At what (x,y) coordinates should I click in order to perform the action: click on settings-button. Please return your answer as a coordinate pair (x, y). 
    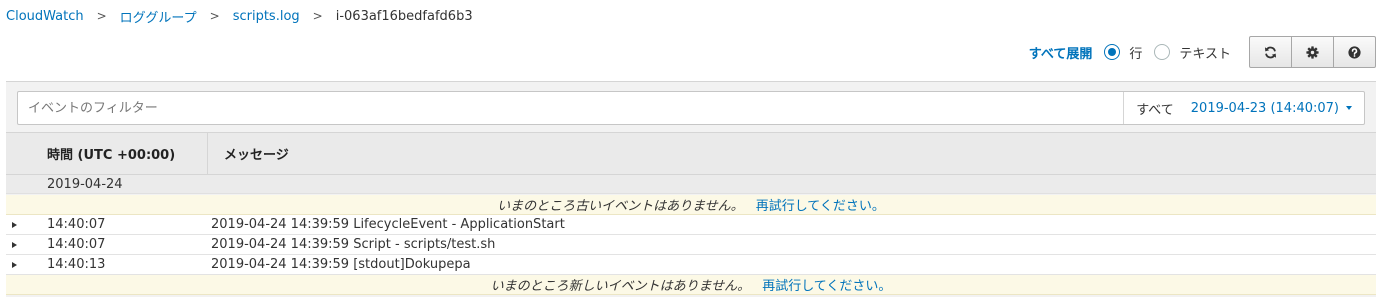
    Looking at the image, I should click on (1312, 52).